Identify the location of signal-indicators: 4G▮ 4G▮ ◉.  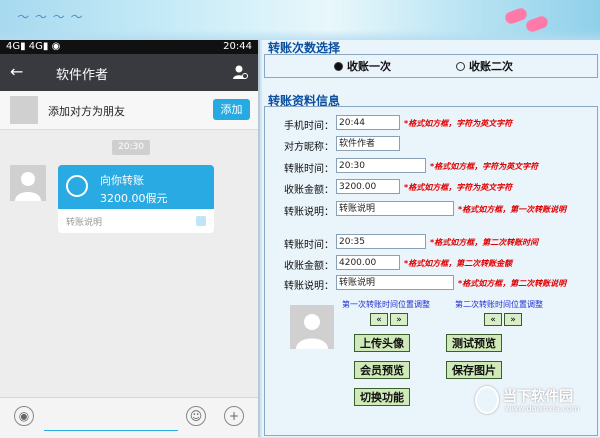
(33, 46).